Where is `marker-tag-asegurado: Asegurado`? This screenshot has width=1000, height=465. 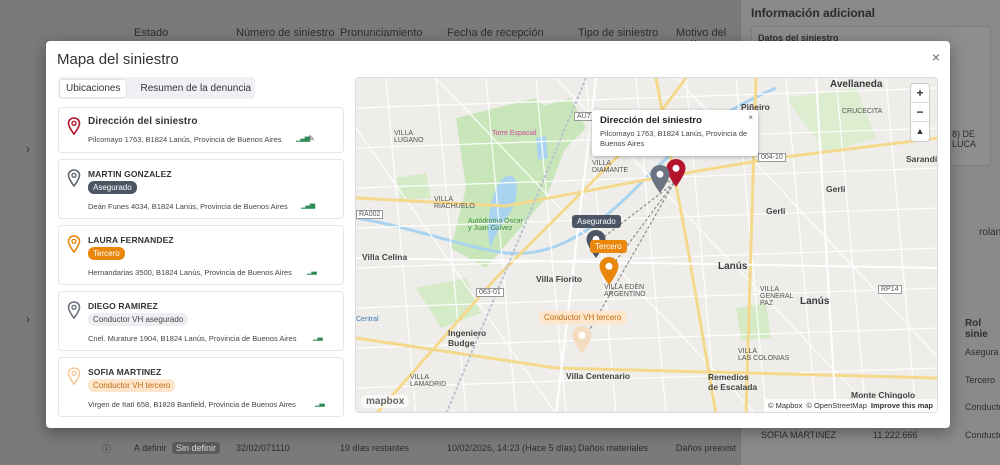 marker-tag-asegurado: Asegurado is located at coordinates (596, 221).